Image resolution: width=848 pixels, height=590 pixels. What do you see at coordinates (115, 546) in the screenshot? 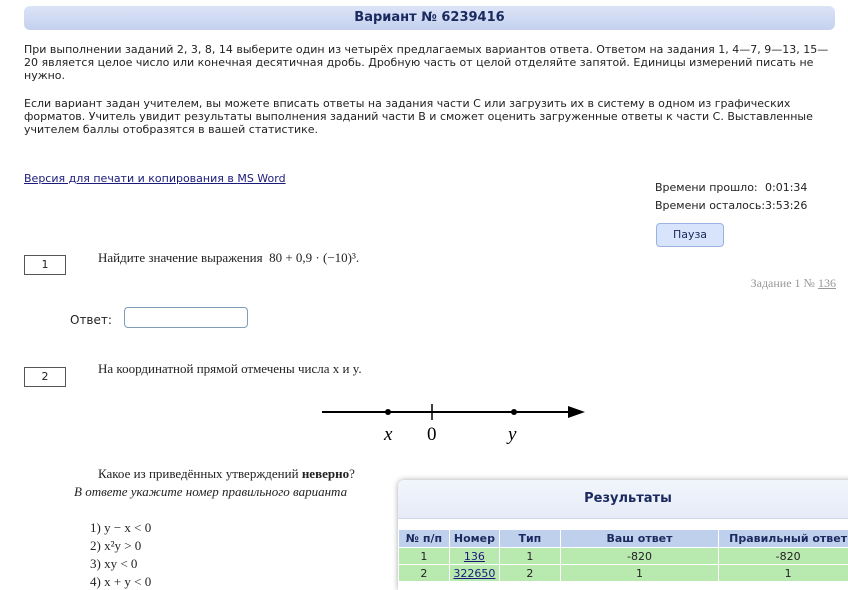
I see `option-2: 2) x²y > 0` at bounding box center [115, 546].